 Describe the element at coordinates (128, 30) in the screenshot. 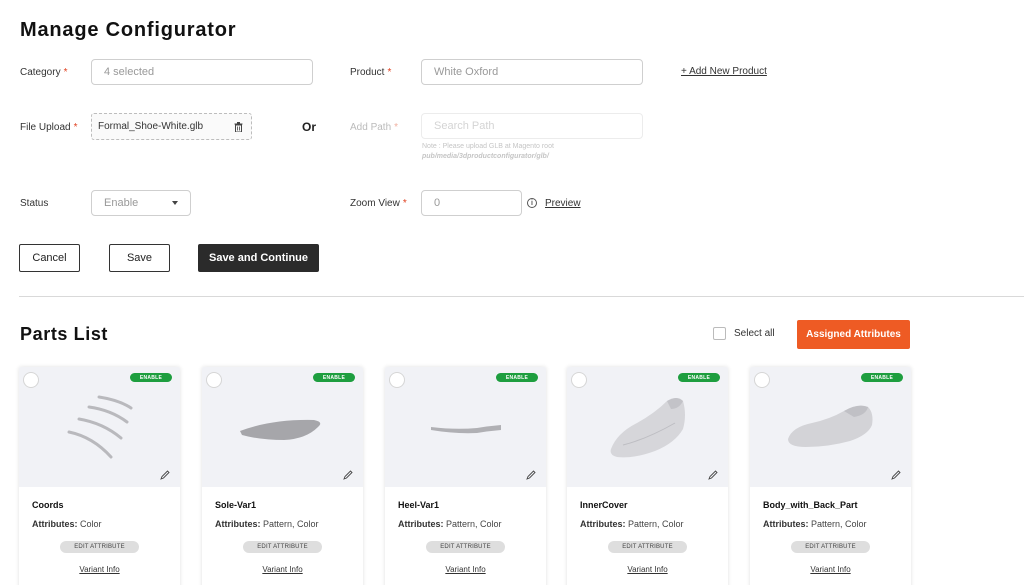

I see `page-title: Manage Configurator` at that location.